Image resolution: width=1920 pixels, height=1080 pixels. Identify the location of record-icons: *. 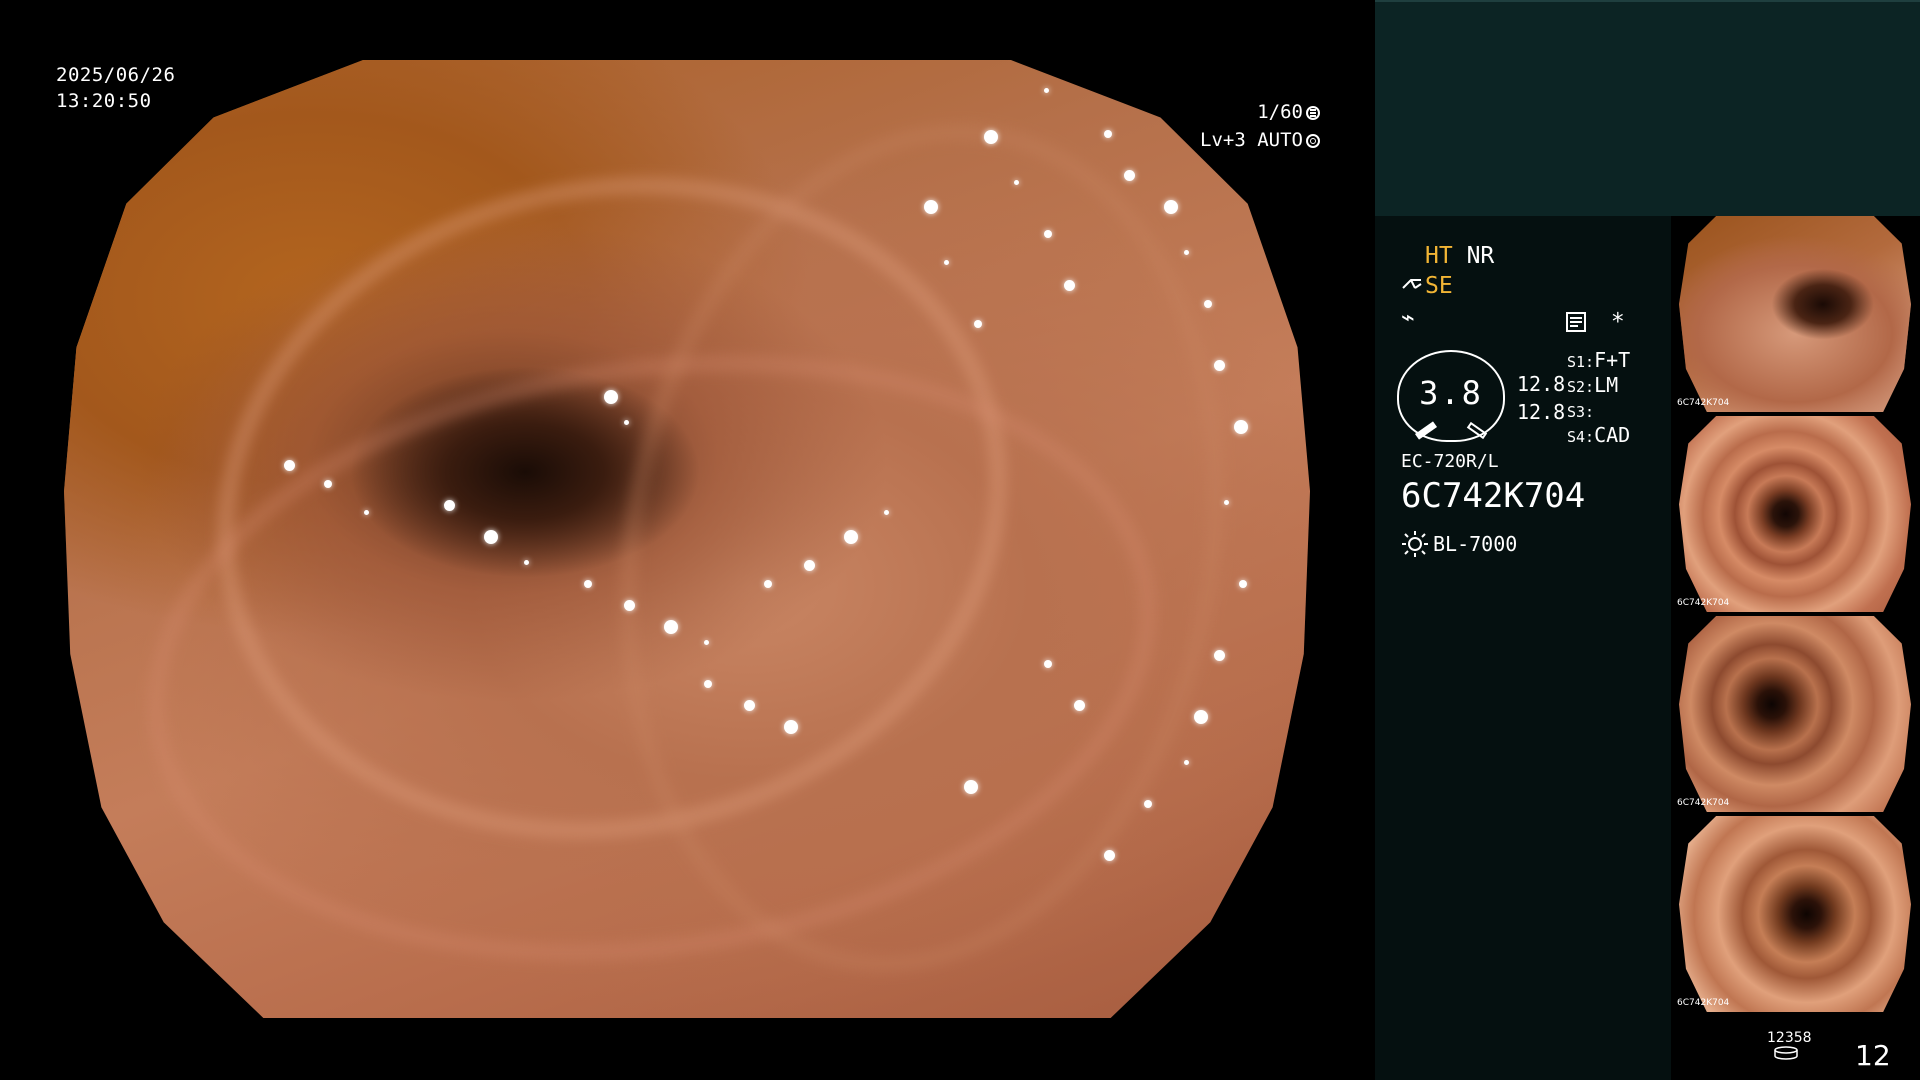
(1595, 322).